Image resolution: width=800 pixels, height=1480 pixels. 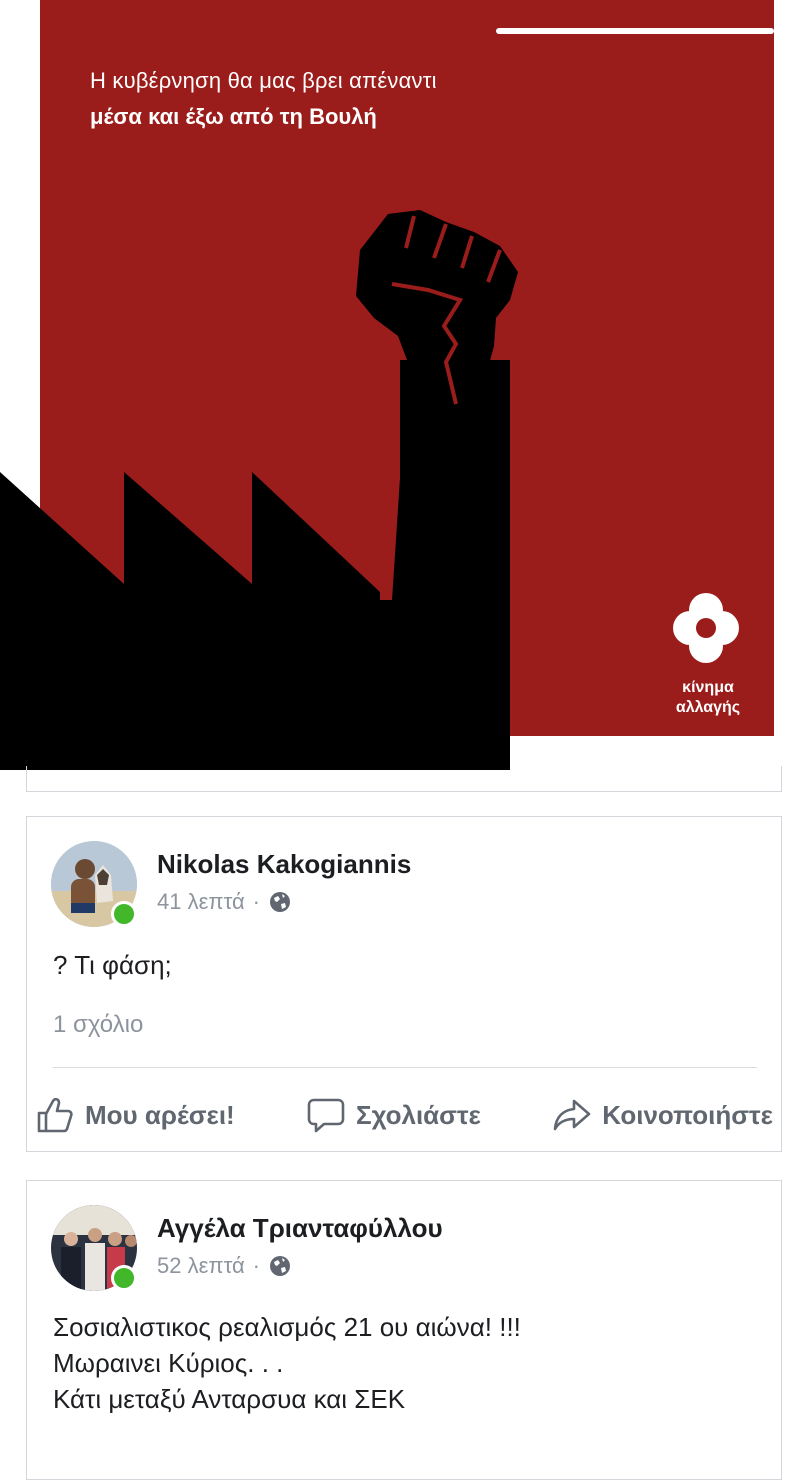 I want to click on comment-label: Σχολιάστε, so click(x=418, y=1114).